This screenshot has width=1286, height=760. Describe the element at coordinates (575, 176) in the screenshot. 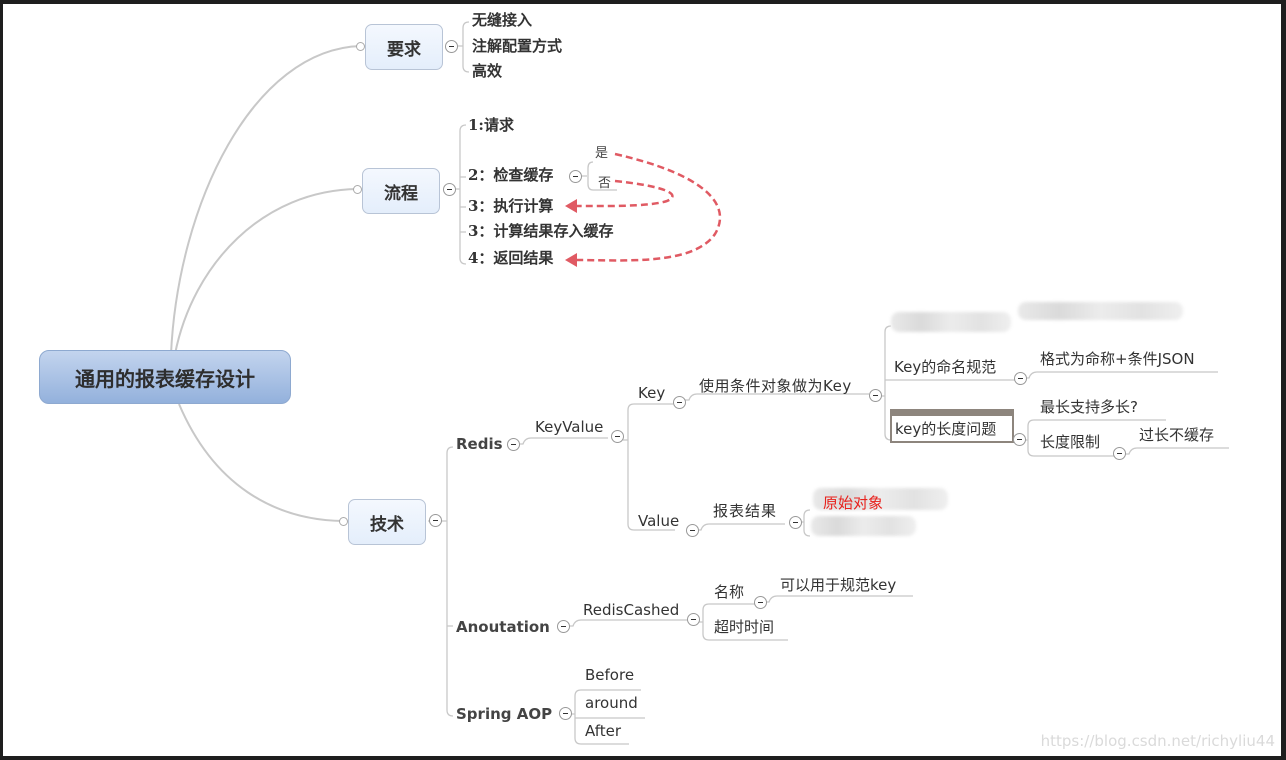

I see `collapse-check-icon` at that location.